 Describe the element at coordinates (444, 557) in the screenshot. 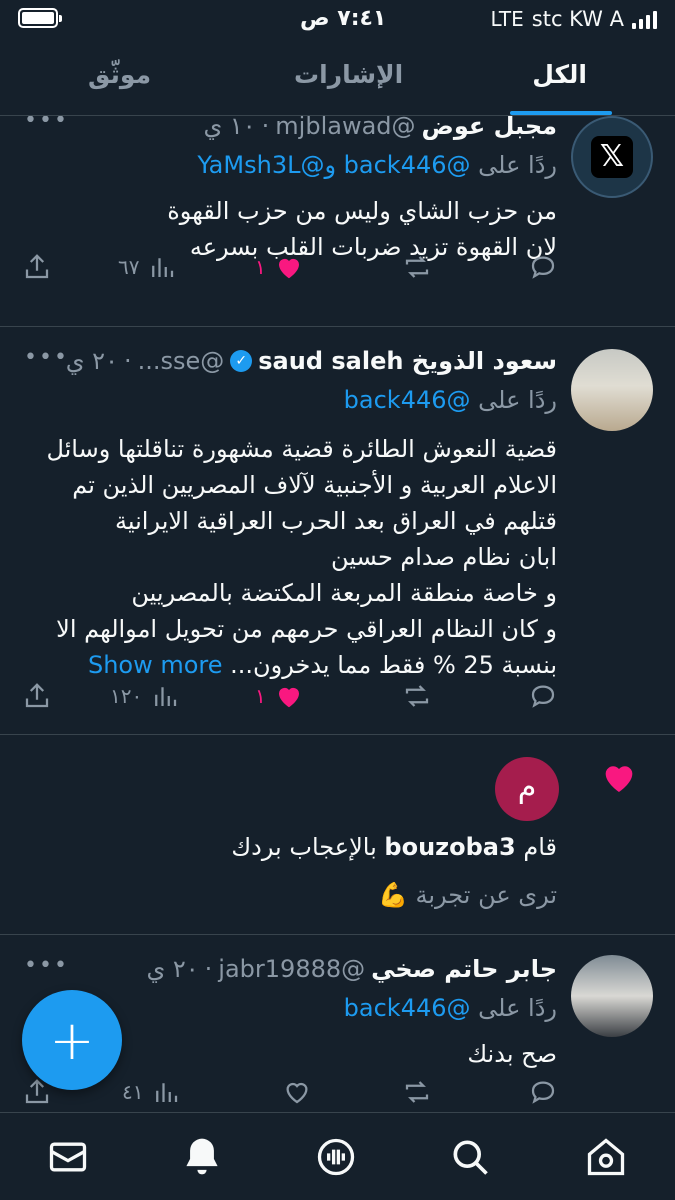

I see `post-line: ابان نظام صدام حسين` at that location.